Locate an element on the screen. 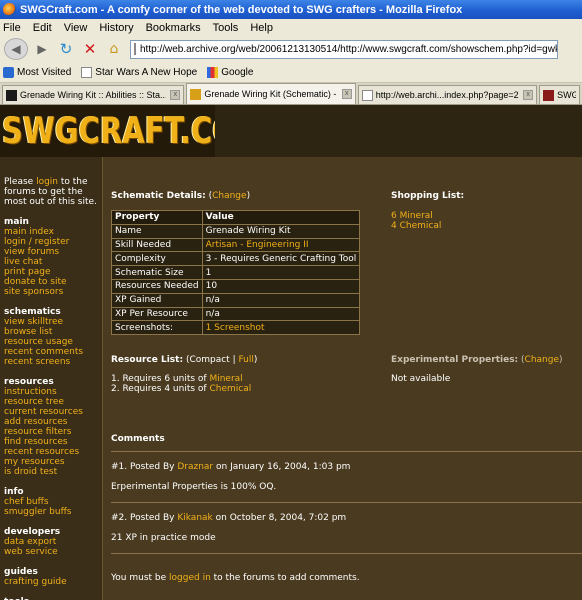  home-icon: ⌂ is located at coordinates (114, 49).